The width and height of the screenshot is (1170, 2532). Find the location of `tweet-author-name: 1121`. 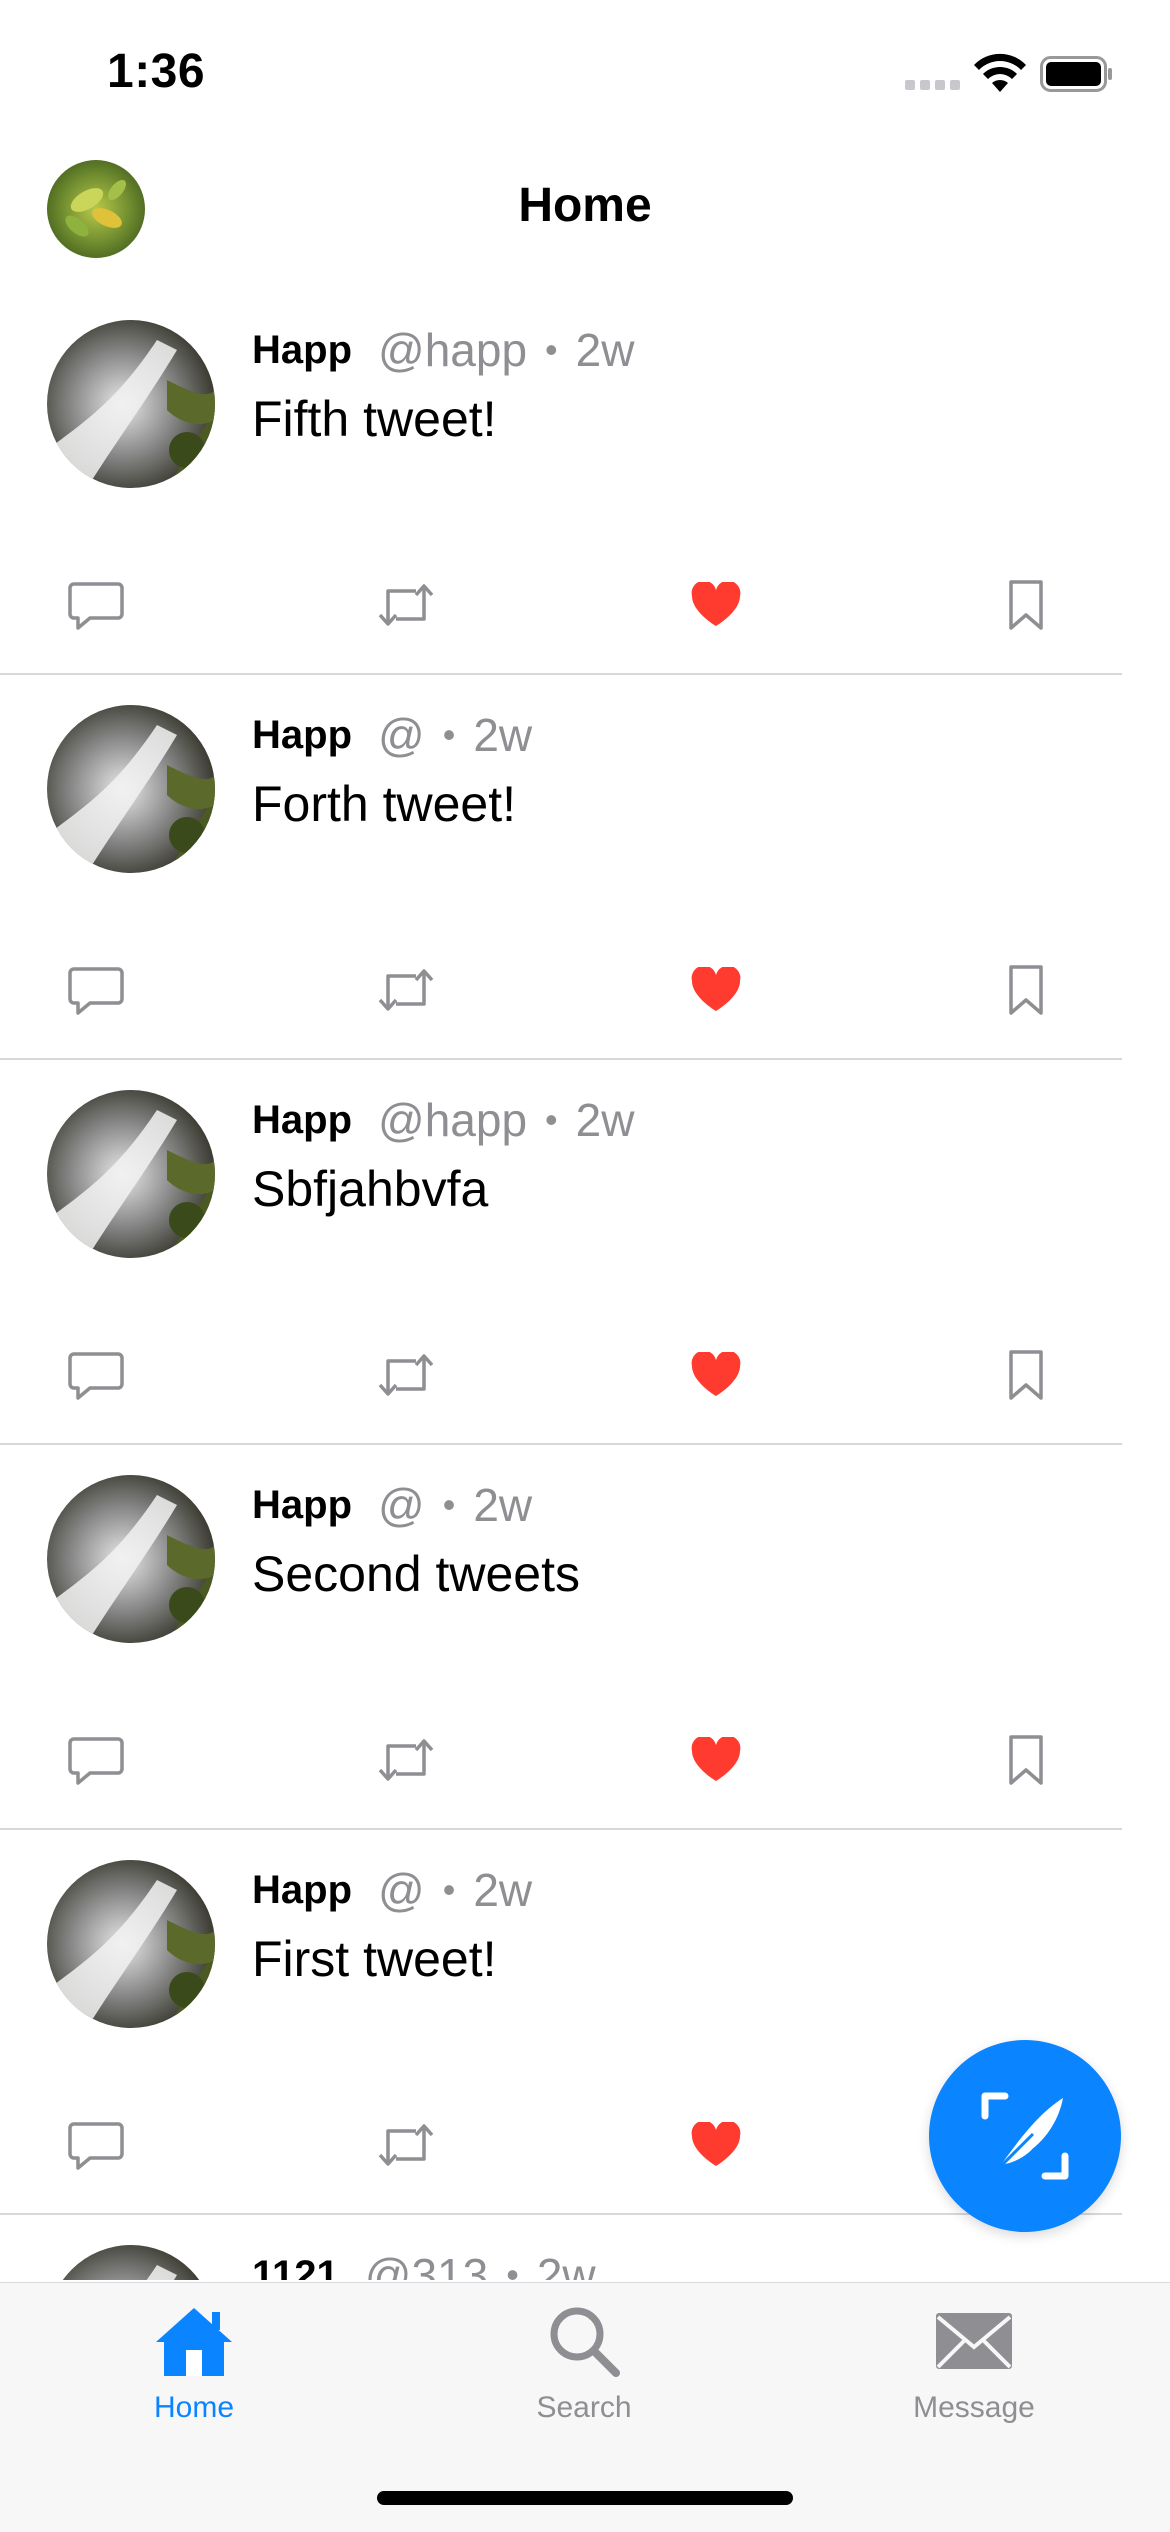

tweet-author-name: 1121 is located at coordinates (295, 2267).